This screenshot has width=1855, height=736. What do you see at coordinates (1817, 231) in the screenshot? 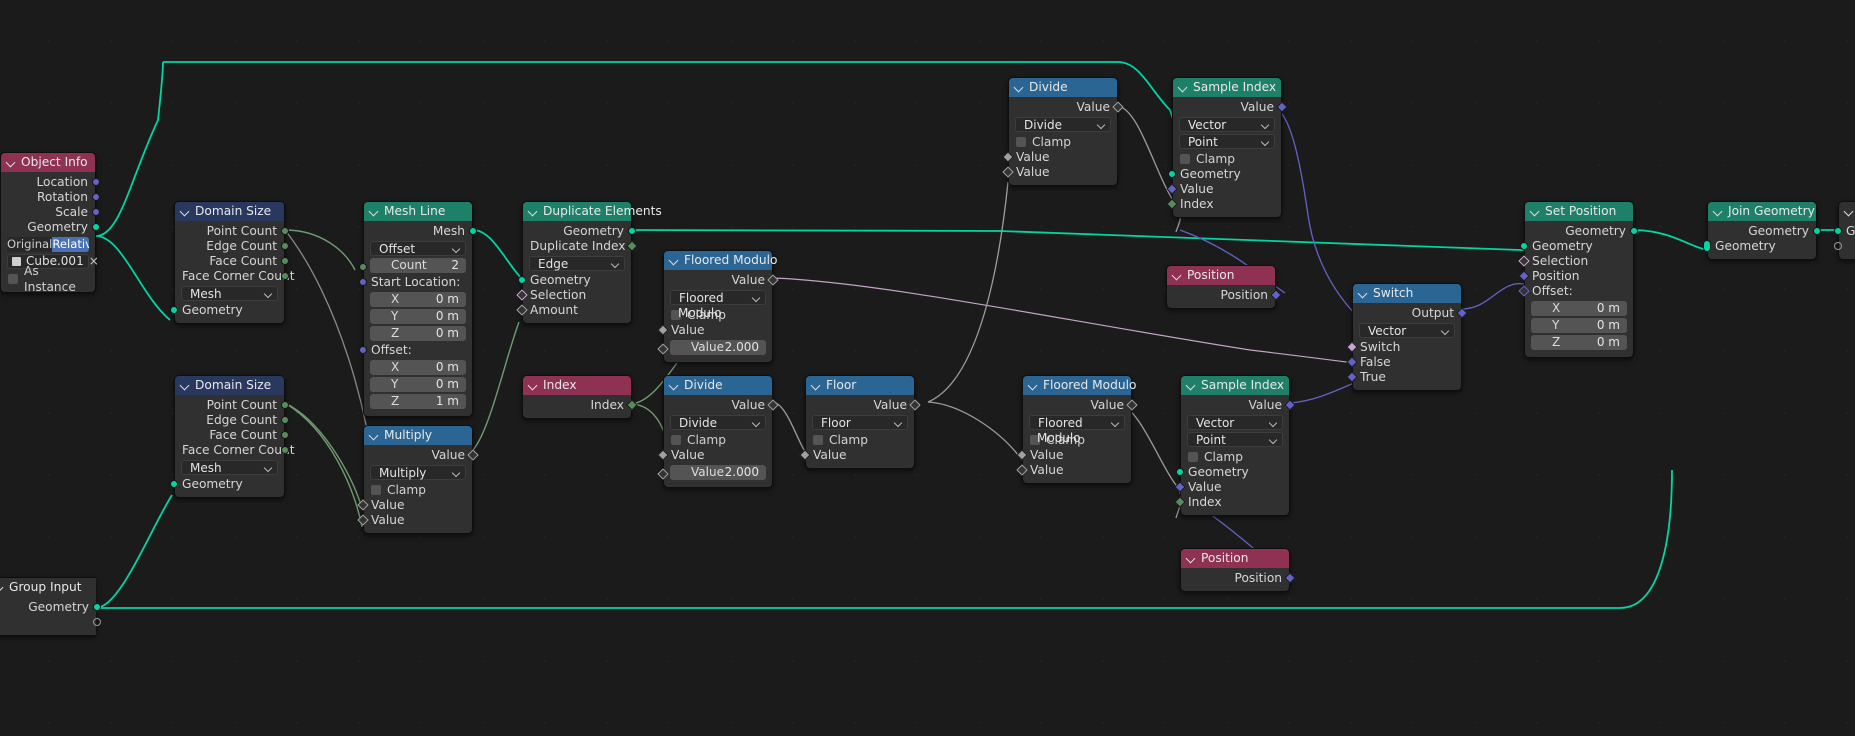
I see `socket-geometry-out` at bounding box center [1817, 231].